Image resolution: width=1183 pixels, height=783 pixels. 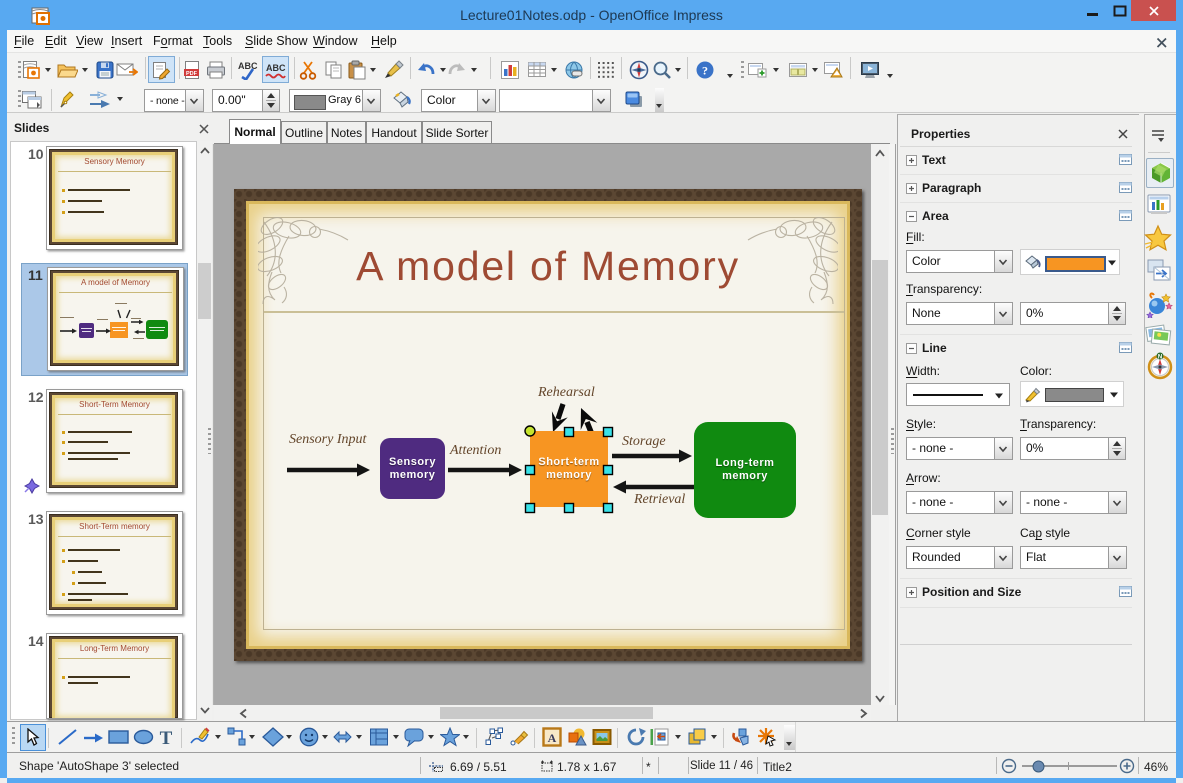 I want to click on svg-text: T, so click(x=166, y=737).